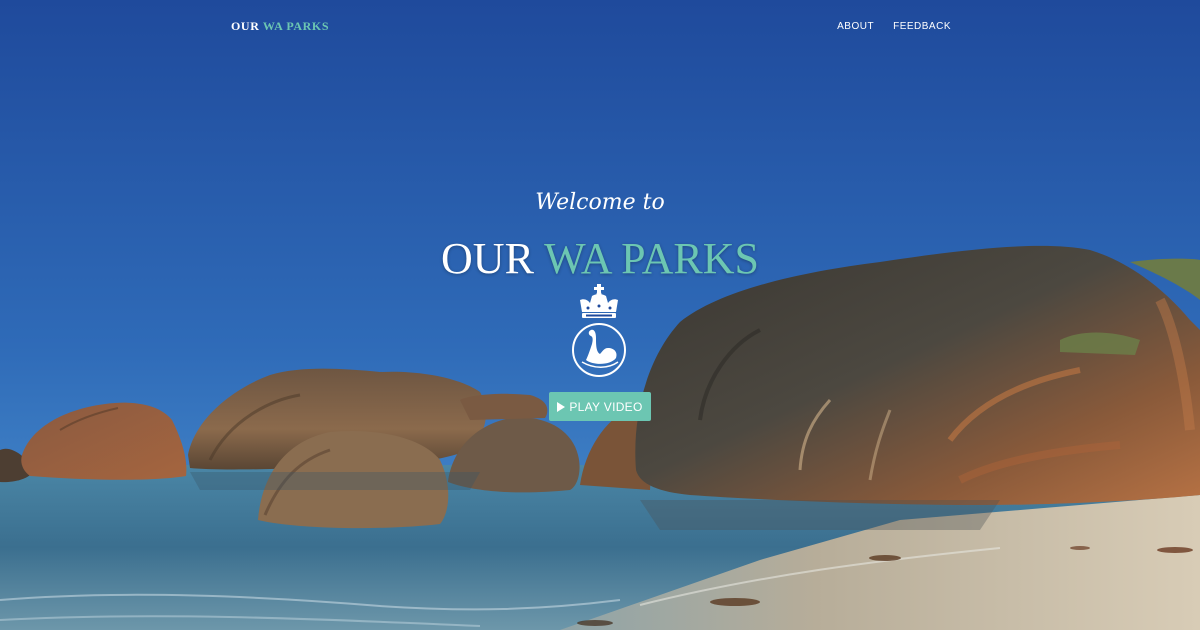 This screenshot has width=1200, height=630. Describe the element at coordinates (922, 26) in the screenshot. I see `nav-link-feedback: FEEDBACK` at that location.